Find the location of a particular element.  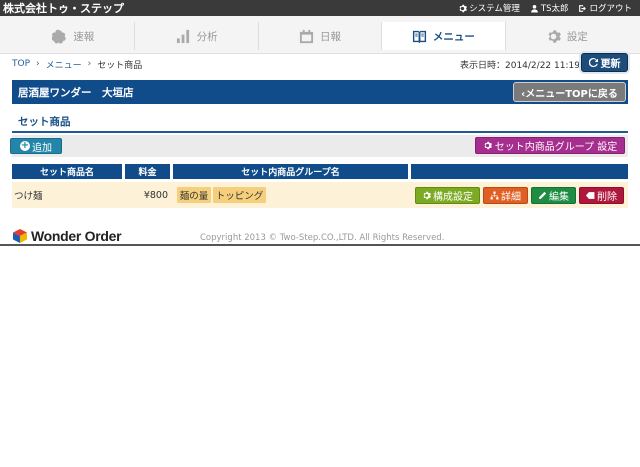

breadcrumb-current: セット商品 is located at coordinates (120, 65).